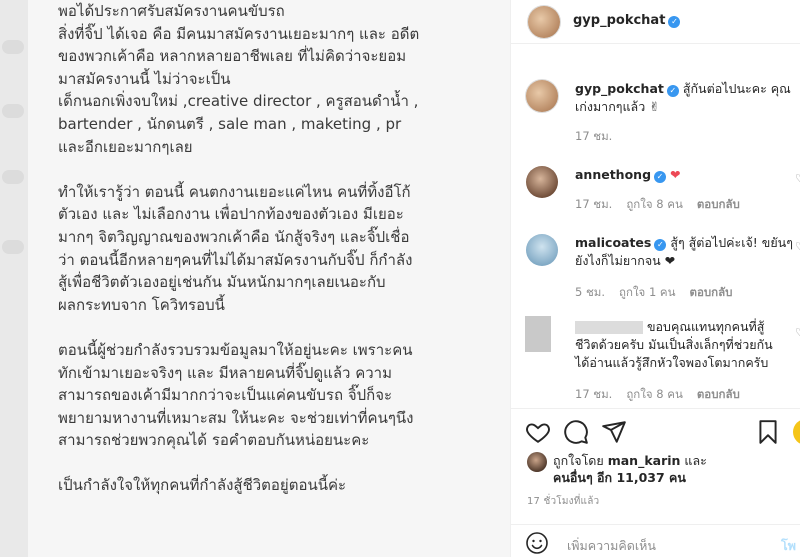  I want to click on comment-meta: 5 ชม. ถูกใจ 1 คน ตอบกลับ, so click(660, 293).